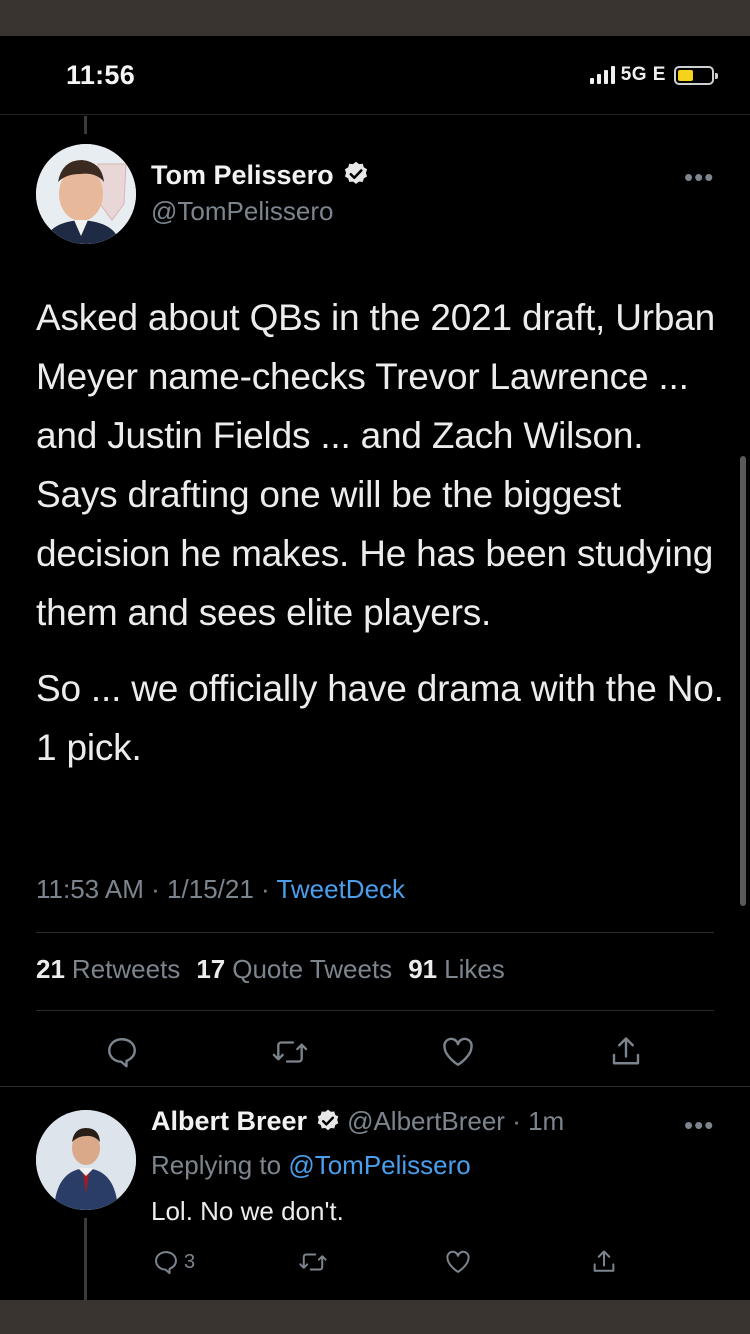  Describe the element at coordinates (699, 177) in the screenshot. I see `more-icon: •••` at that location.